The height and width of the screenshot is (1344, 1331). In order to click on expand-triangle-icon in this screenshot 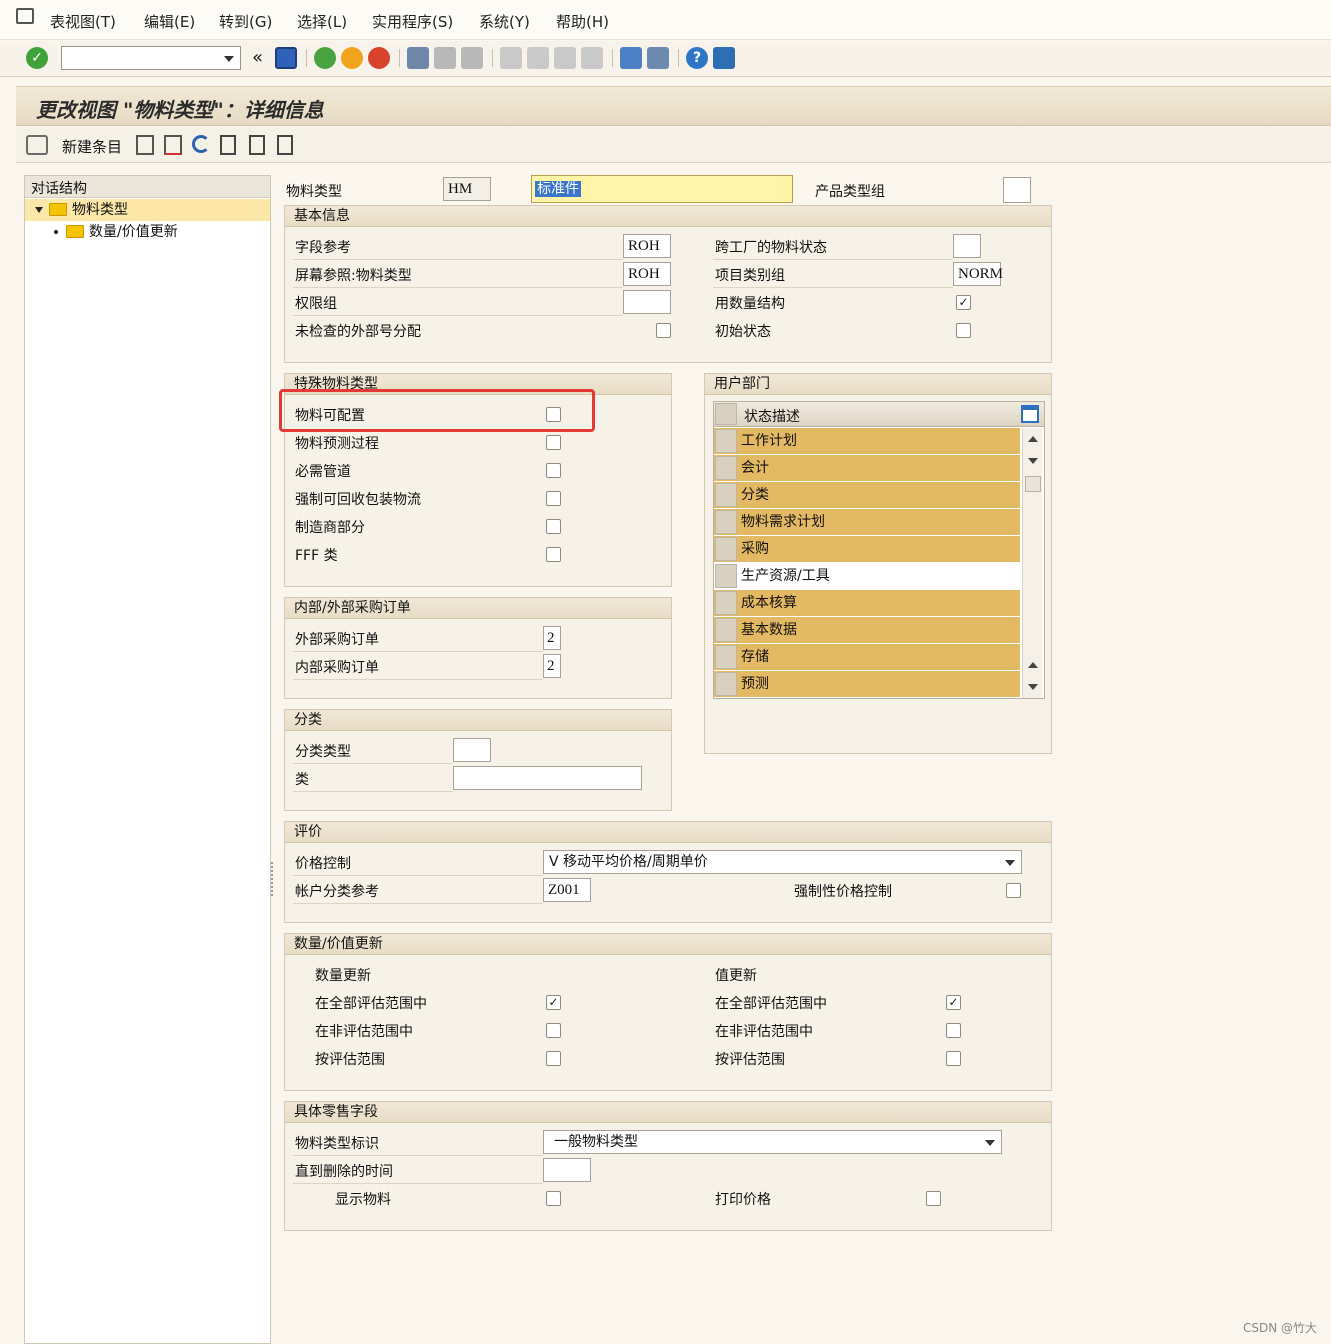, I will do `click(39, 210)`.